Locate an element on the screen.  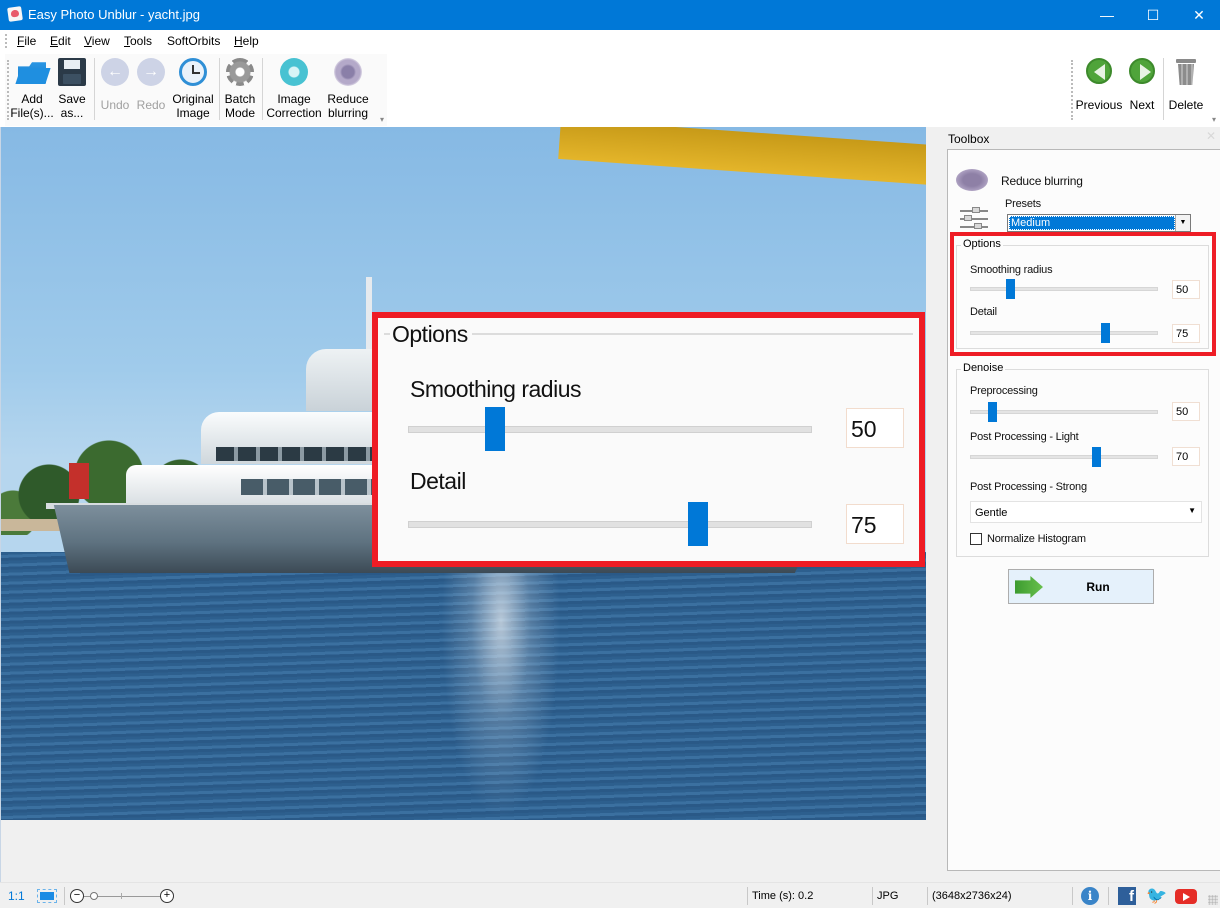
resize-grip is located at coordinates (1213, 900).